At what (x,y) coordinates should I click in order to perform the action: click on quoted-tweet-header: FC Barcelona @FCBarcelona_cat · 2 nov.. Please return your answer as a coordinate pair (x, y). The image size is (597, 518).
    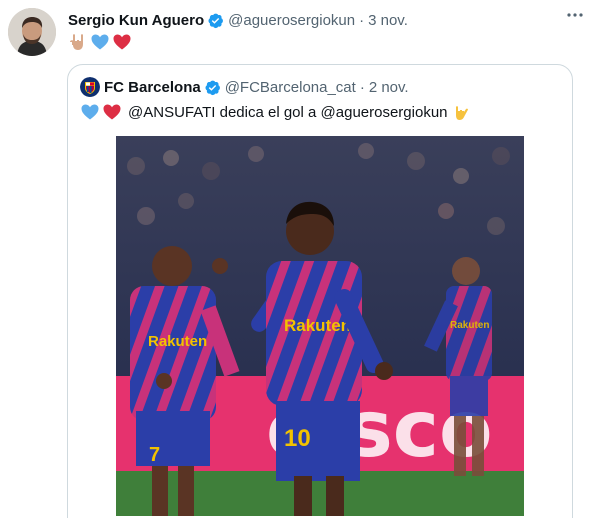
    Looking at the image, I should click on (244, 87).